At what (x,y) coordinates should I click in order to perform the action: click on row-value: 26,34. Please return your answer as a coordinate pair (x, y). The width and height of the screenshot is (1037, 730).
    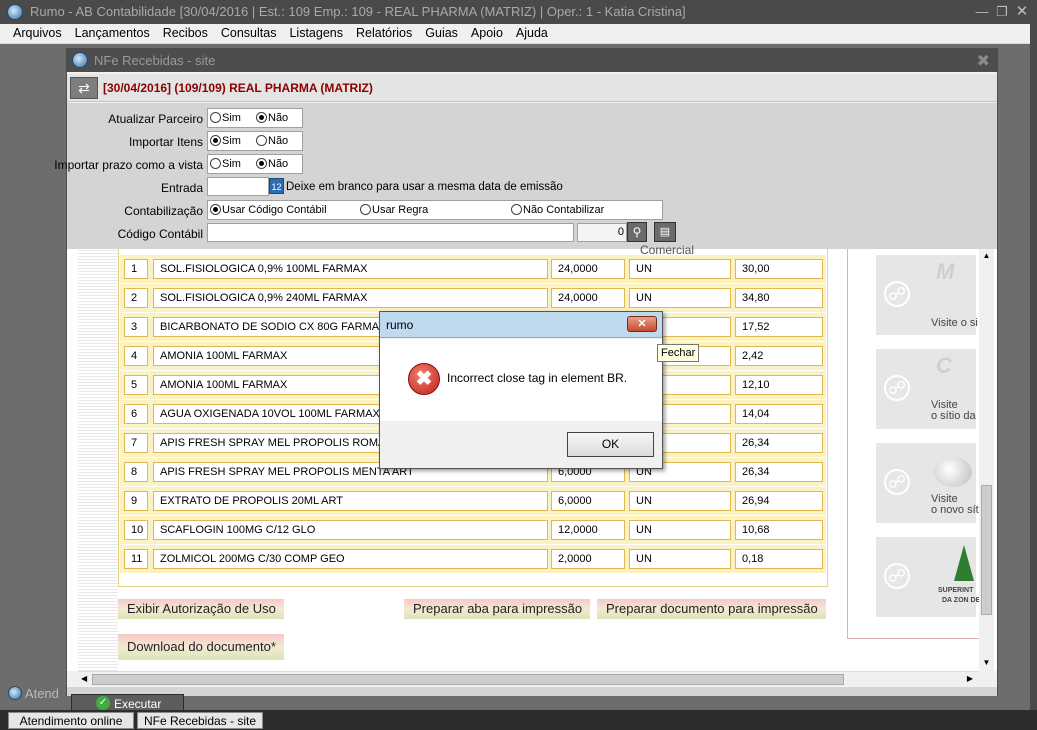
    Looking at the image, I should click on (779, 472).